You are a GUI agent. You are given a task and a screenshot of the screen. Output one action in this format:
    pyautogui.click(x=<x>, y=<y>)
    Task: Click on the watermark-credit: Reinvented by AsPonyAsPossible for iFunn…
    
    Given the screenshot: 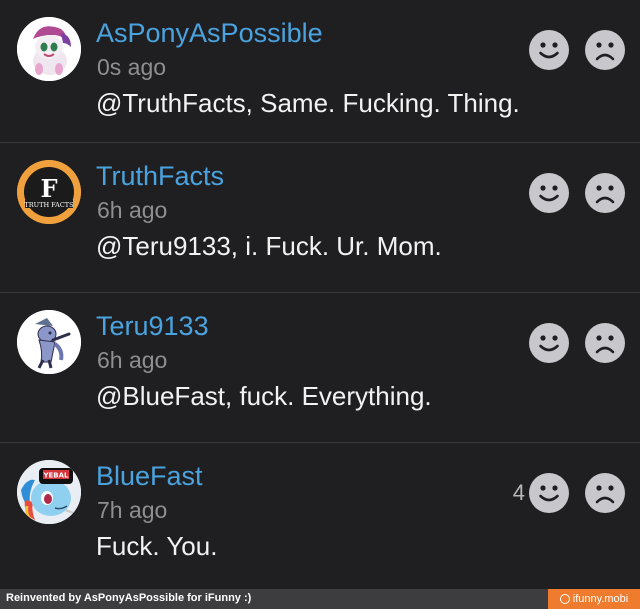 What is the action you would take?
    pyautogui.click(x=129, y=598)
    